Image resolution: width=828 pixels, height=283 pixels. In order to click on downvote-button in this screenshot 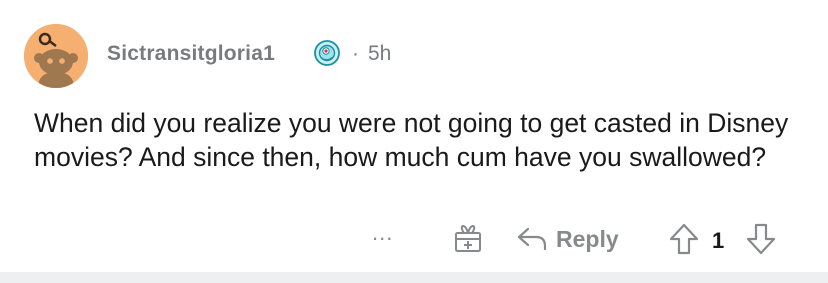, I will do `click(761, 239)`.